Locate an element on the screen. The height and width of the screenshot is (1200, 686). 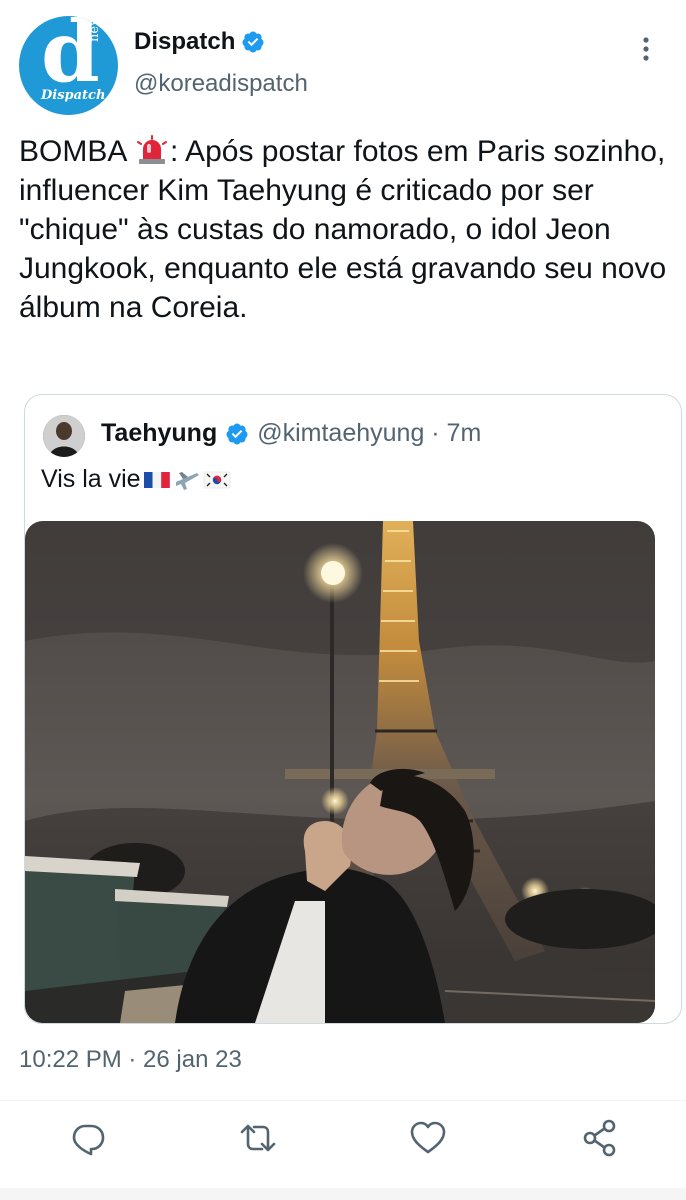
more-vertical-icon is located at coordinates (646, 49).